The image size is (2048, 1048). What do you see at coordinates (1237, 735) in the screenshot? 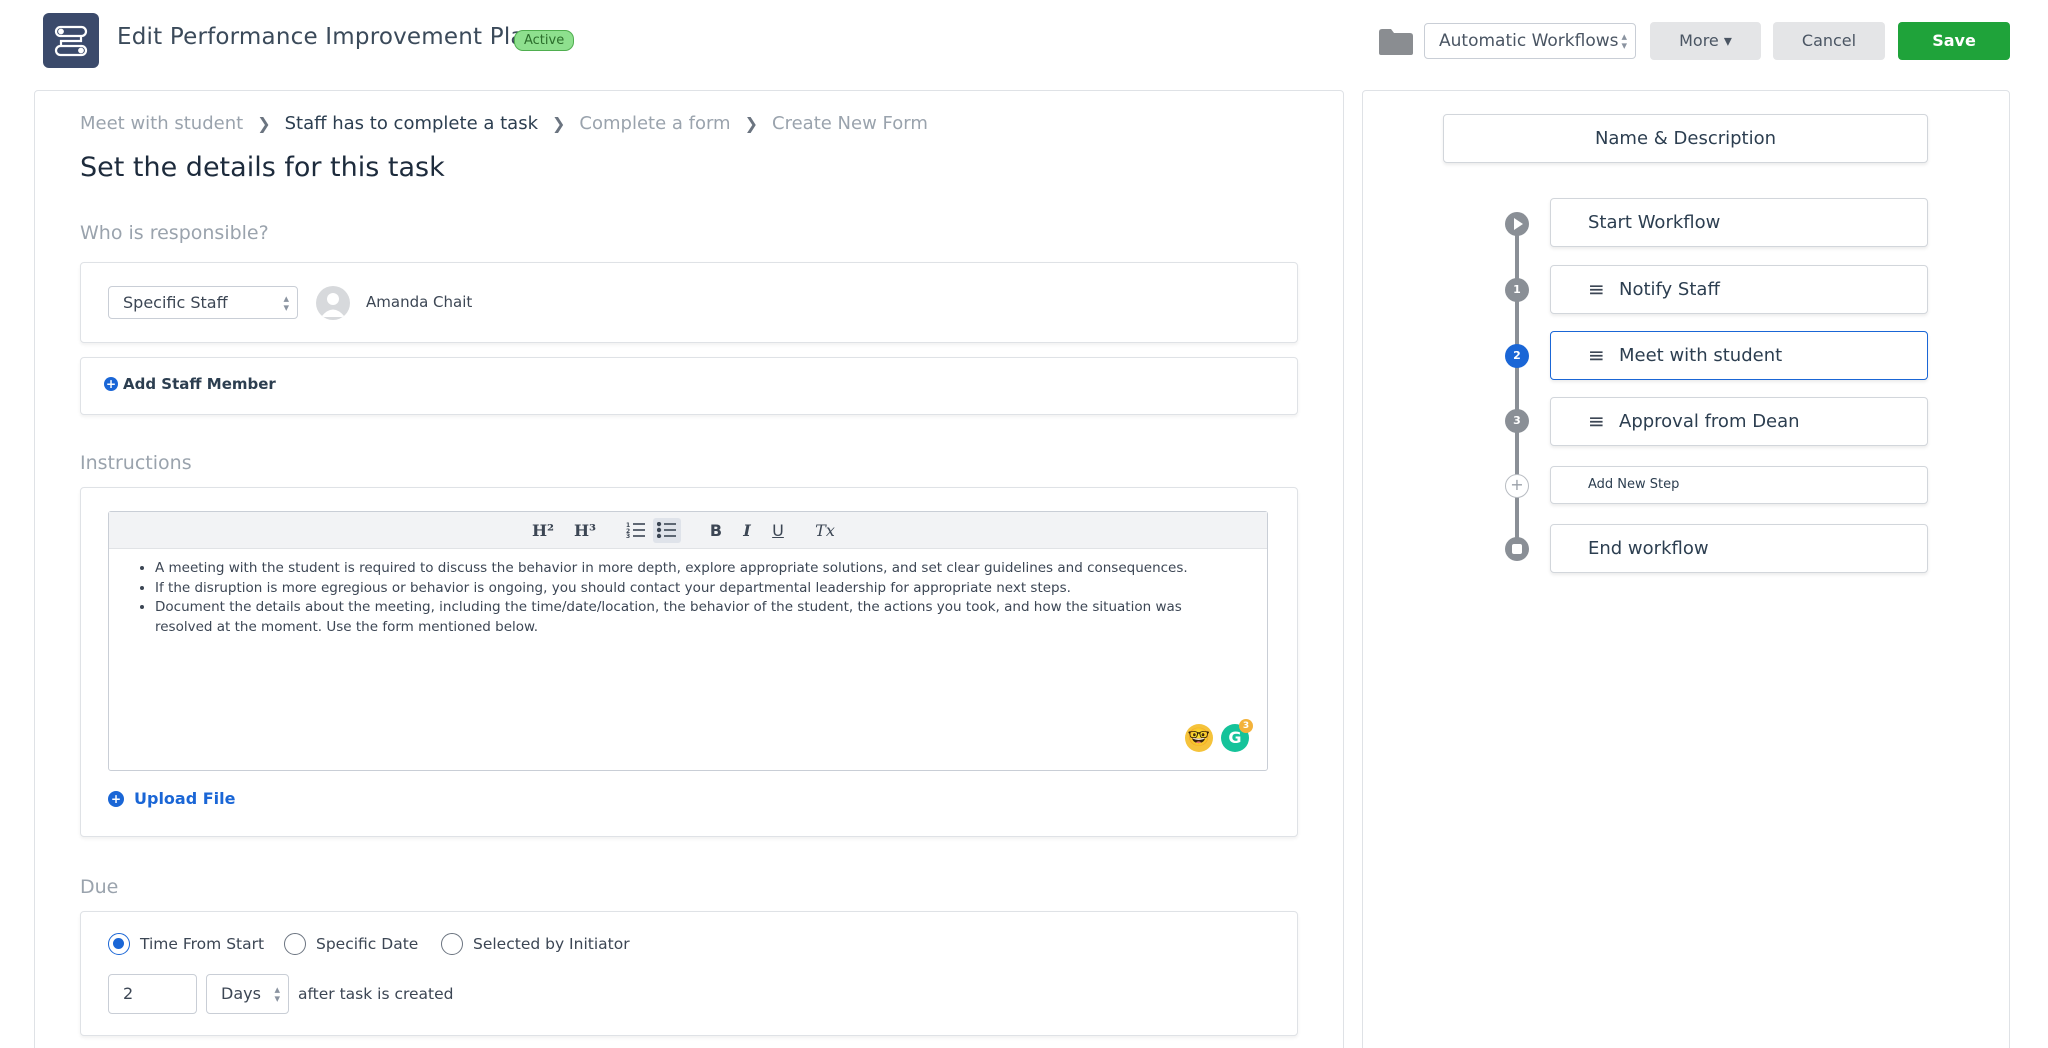
I see `grammarly-icon: G 3` at bounding box center [1237, 735].